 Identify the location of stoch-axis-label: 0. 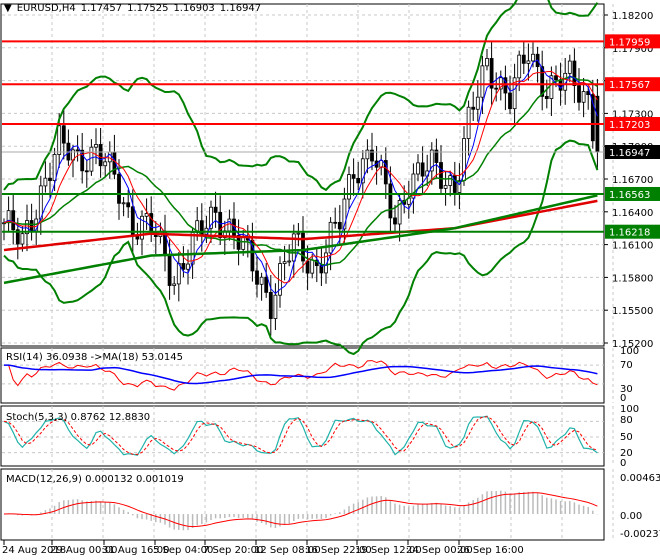
(623, 463).